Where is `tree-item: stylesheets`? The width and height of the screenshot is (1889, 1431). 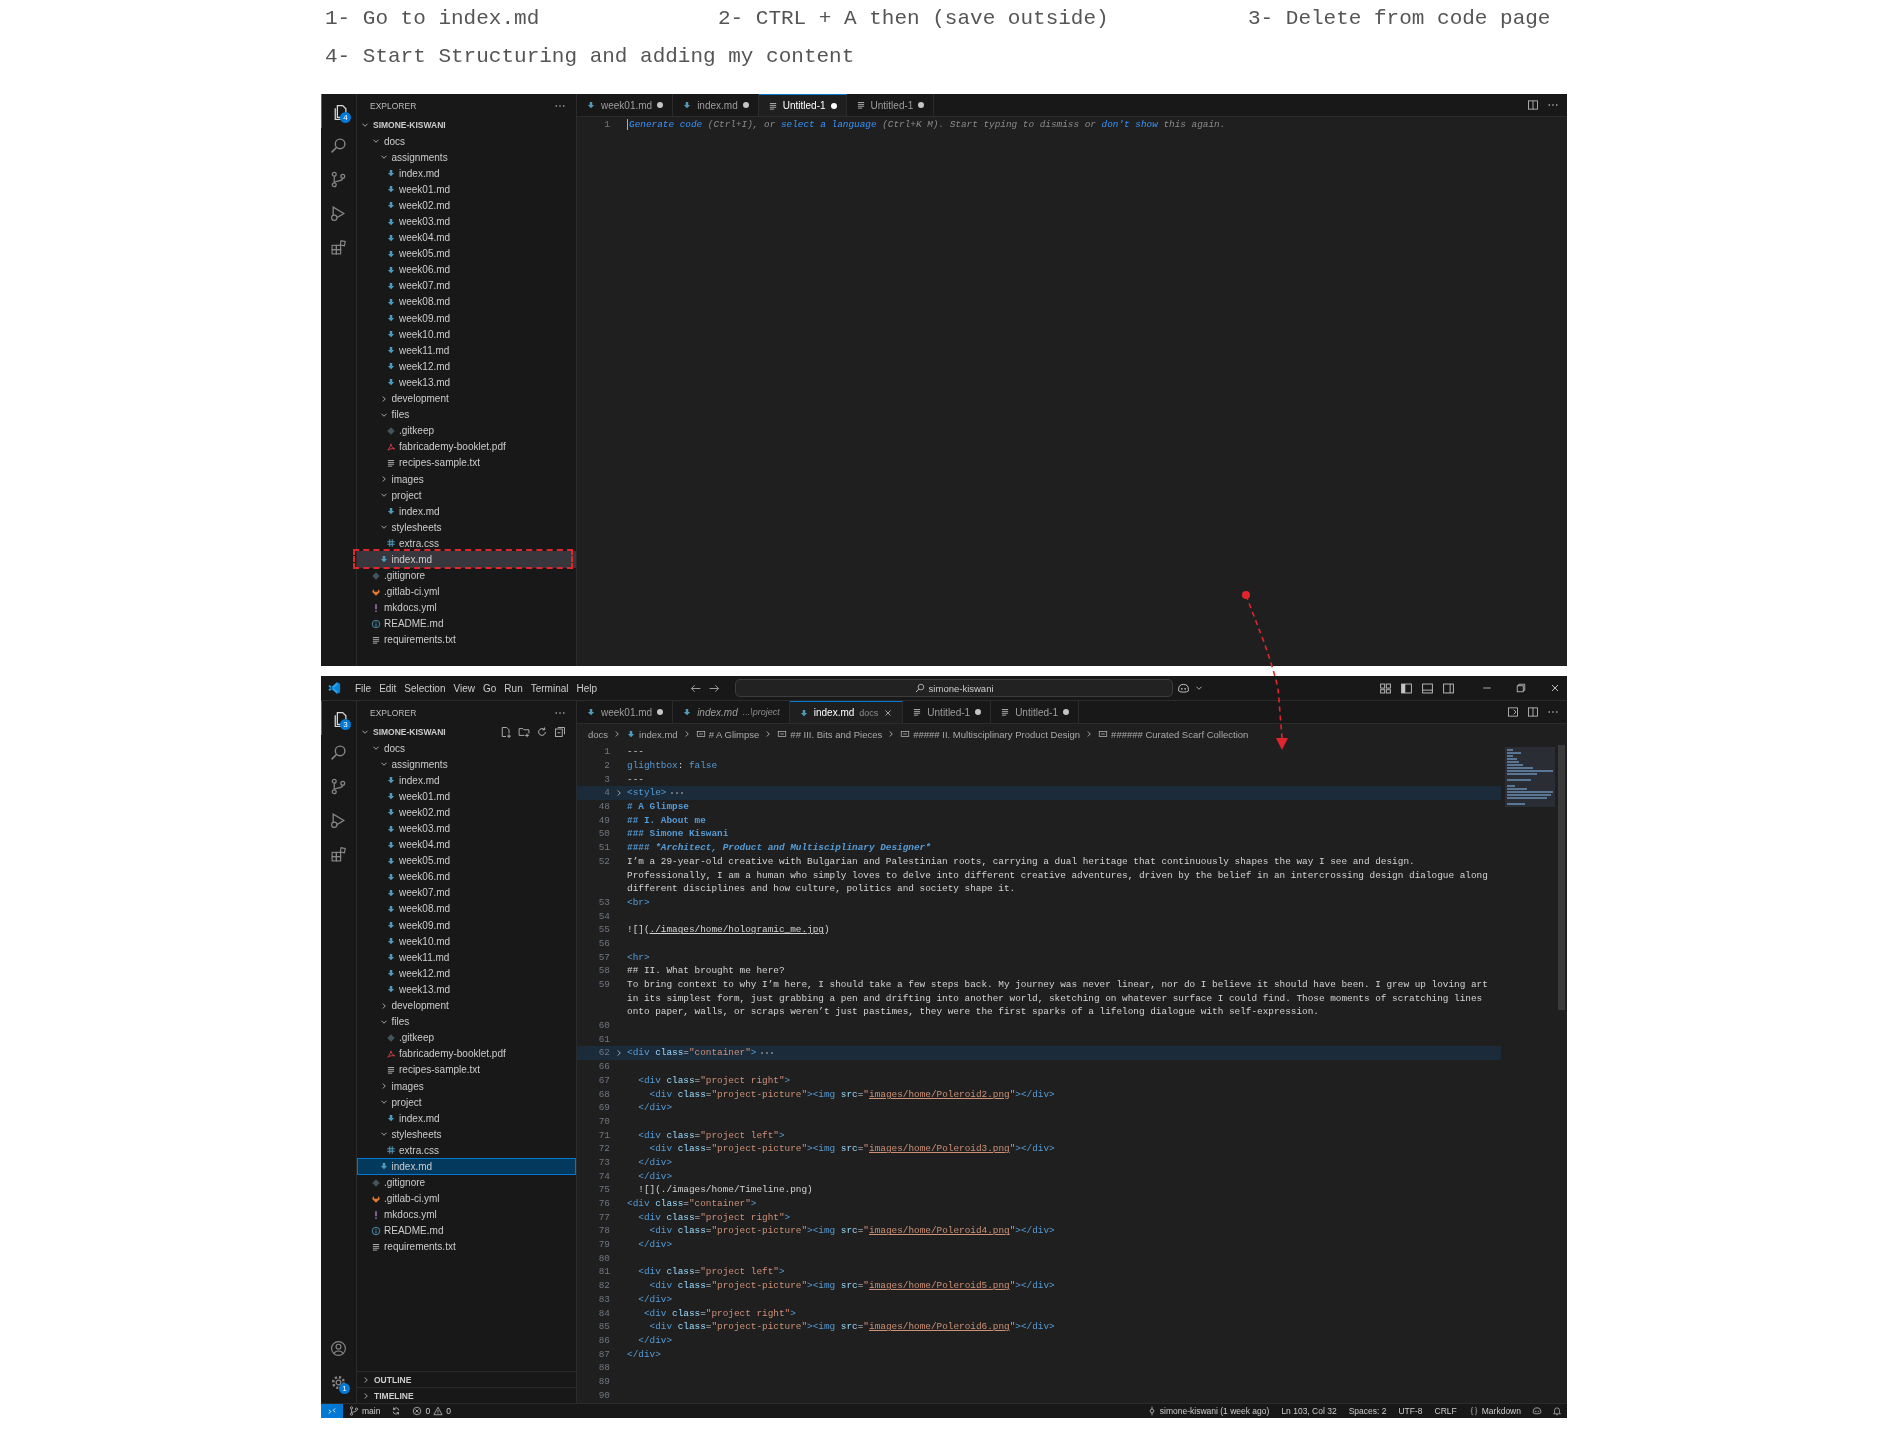 tree-item: stylesheets is located at coordinates (466, 527).